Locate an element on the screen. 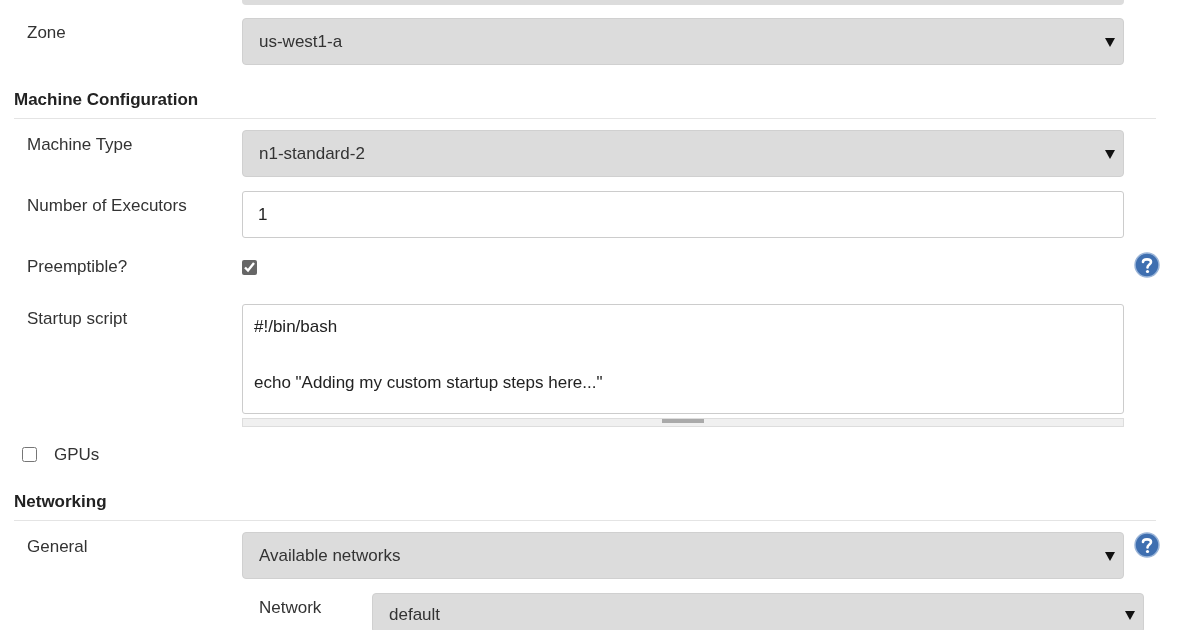 Image resolution: width=1200 pixels, height=630 pixels. resize-handle is located at coordinates (683, 422).